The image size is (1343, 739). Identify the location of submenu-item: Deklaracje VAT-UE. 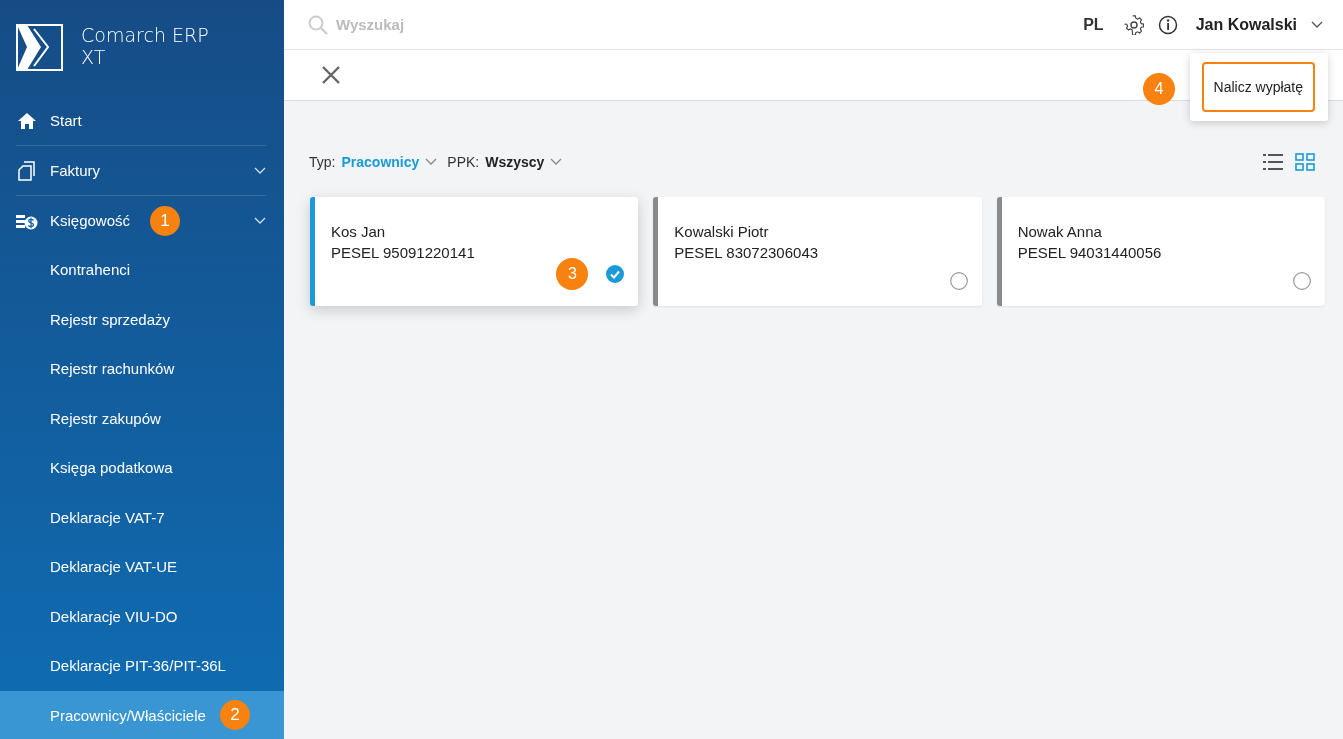
(142, 567).